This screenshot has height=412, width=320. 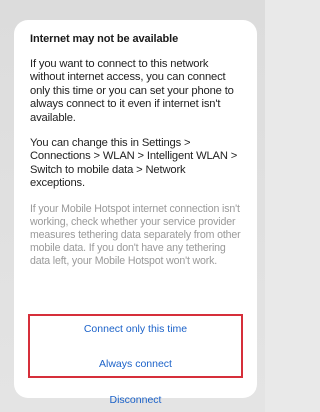 What do you see at coordinates (135, 400) in the screenshot?
I see `disconnect-button: Disconnect` at bounding box center [135, 400].